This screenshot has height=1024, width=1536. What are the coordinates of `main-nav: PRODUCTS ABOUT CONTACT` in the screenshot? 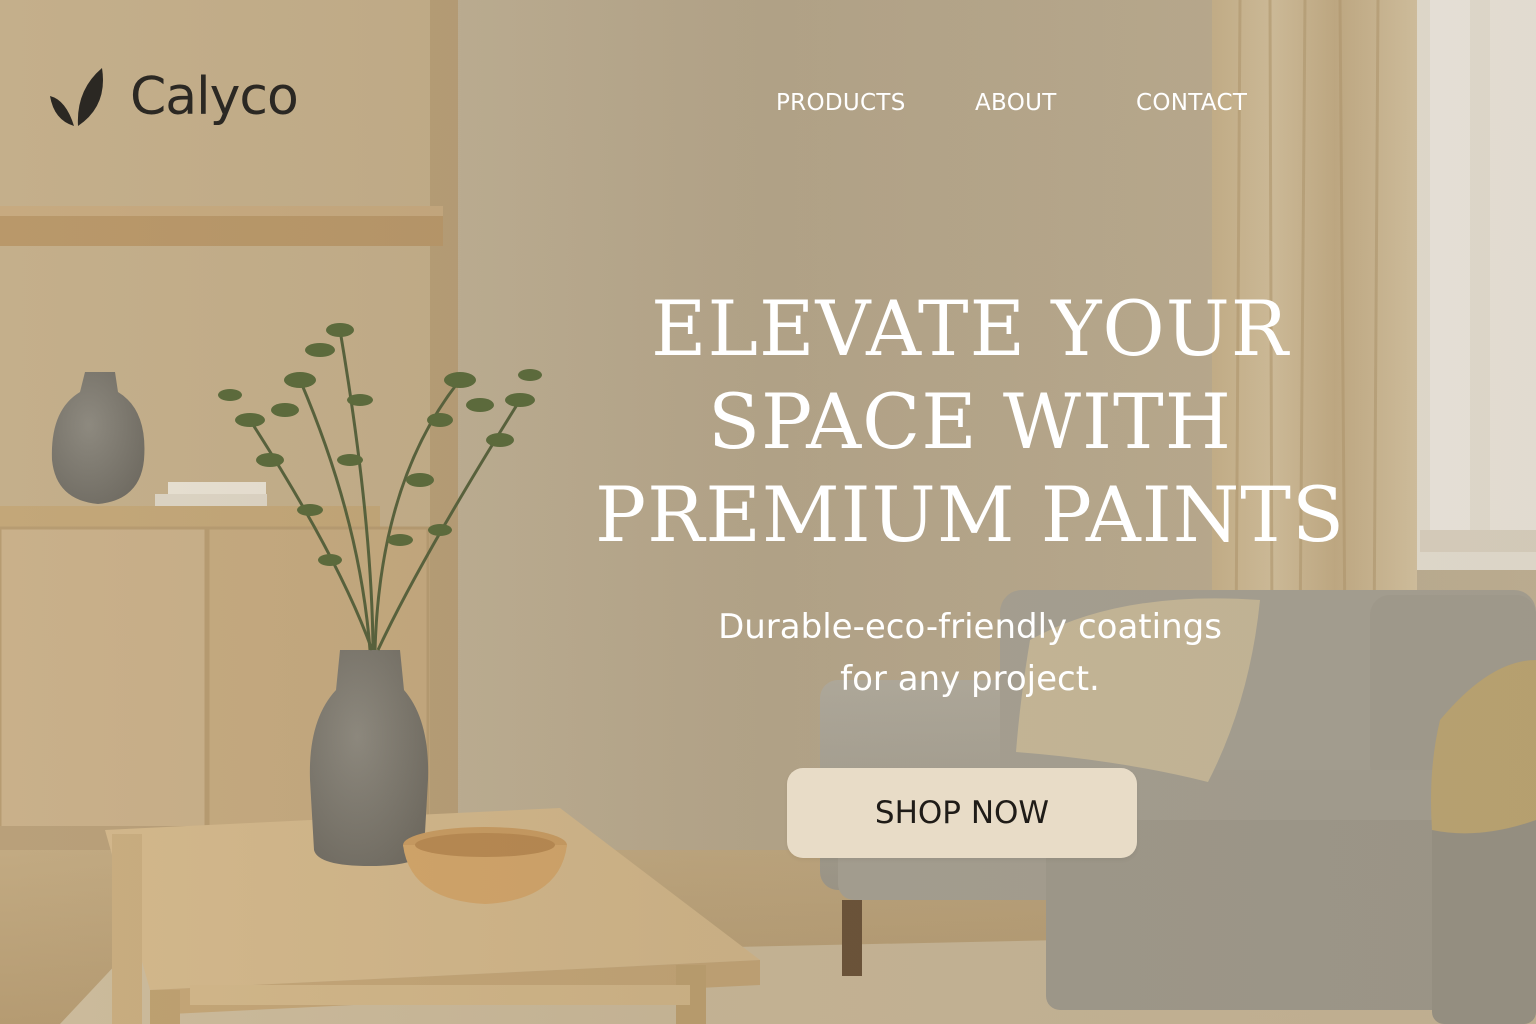 It's located at (768, 107).